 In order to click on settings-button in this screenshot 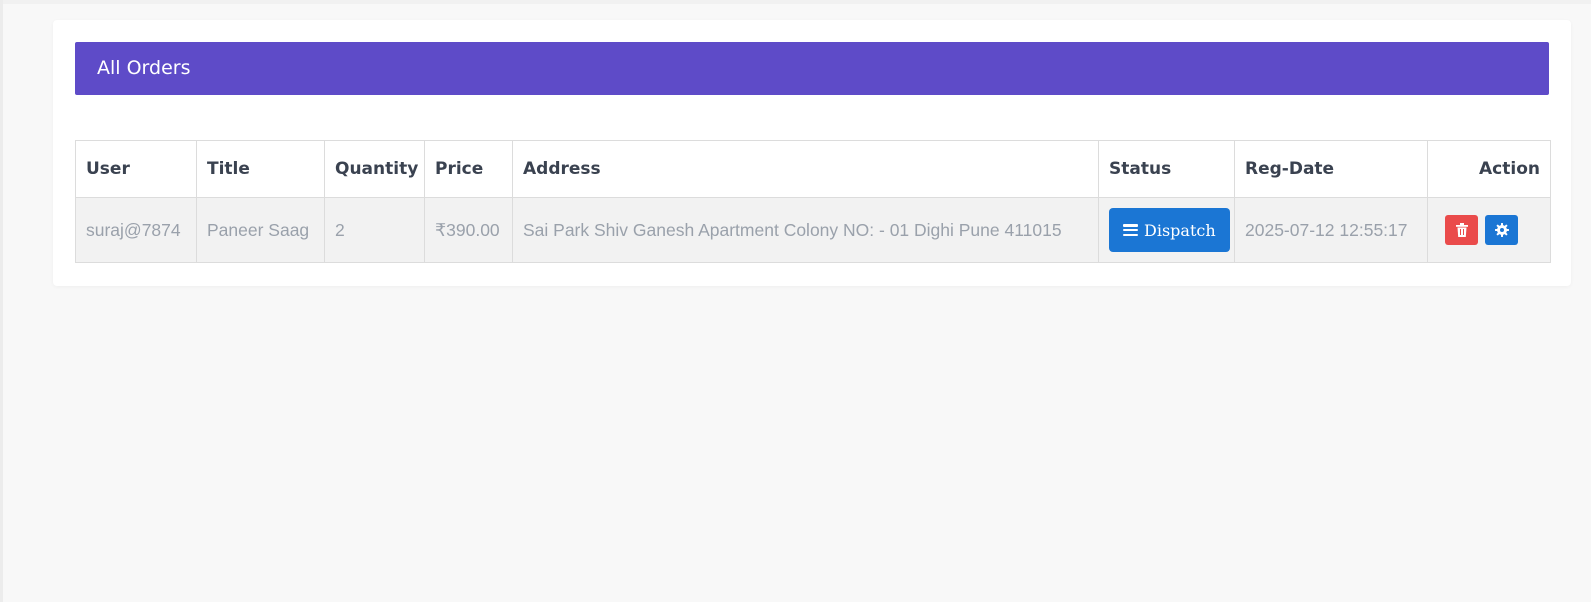, I will do `click(1501, 230)`.